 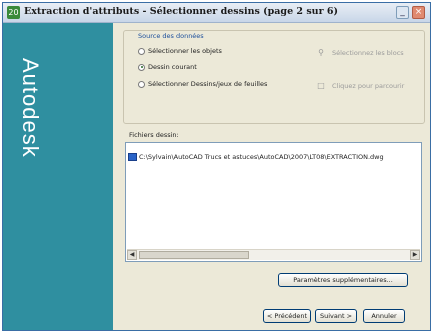 What do you see at coordinates (368, 86) in the screenshot?
I see `browse-label: Cliquez pour parcourir` at bounding box center [368, 86].